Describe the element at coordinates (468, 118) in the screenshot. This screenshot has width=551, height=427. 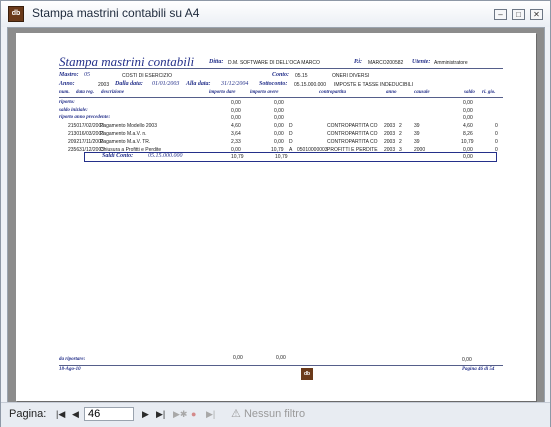
I see `riporto-anno-prec-saldo: 0,00` at that location.